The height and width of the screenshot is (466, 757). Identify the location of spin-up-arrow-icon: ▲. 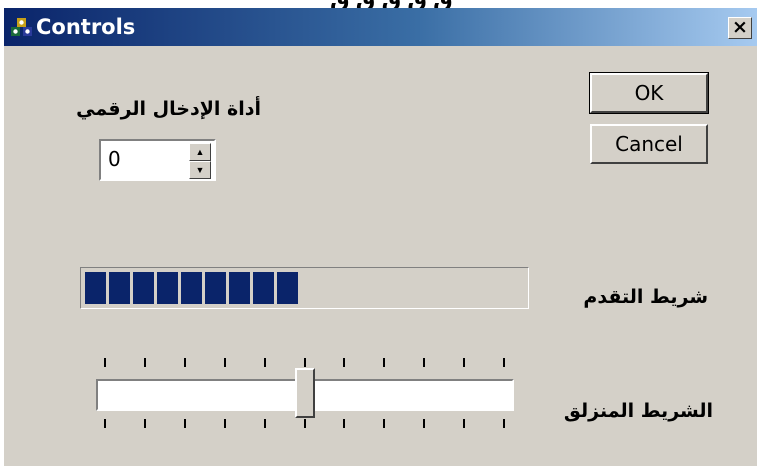
(200, 152).